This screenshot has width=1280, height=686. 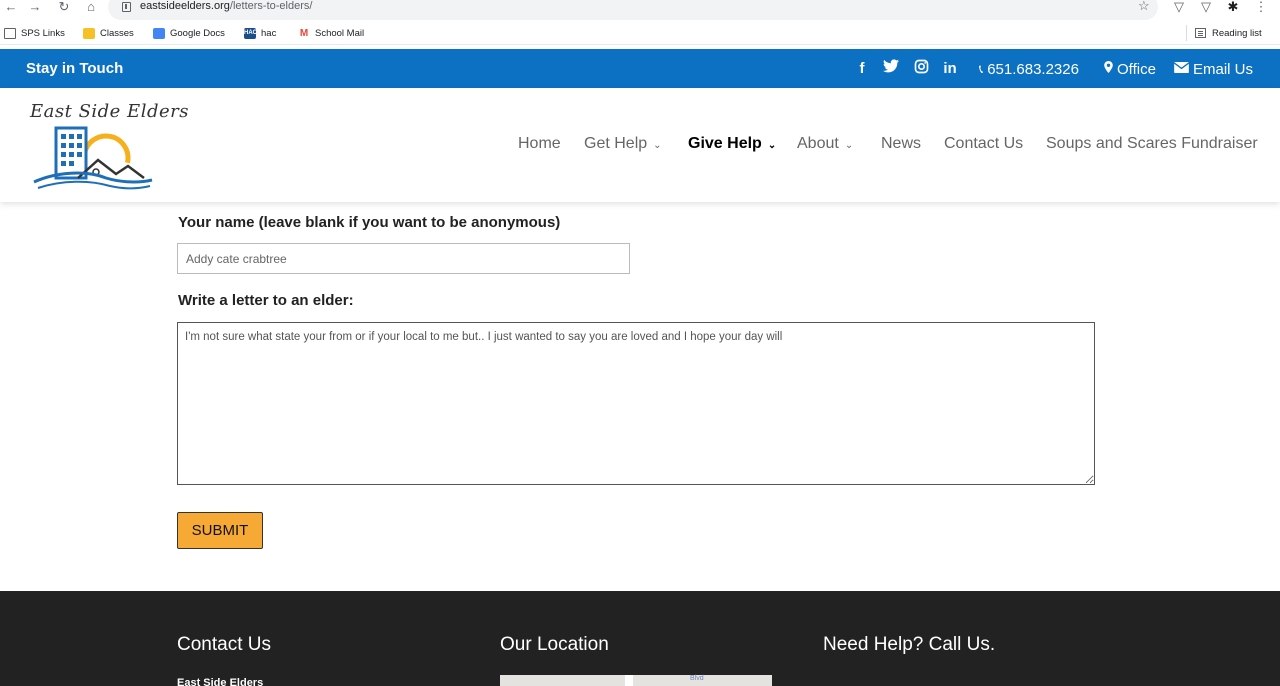 I want to click on extension-shield-icon: ▽, so click(x=1179, y=8).